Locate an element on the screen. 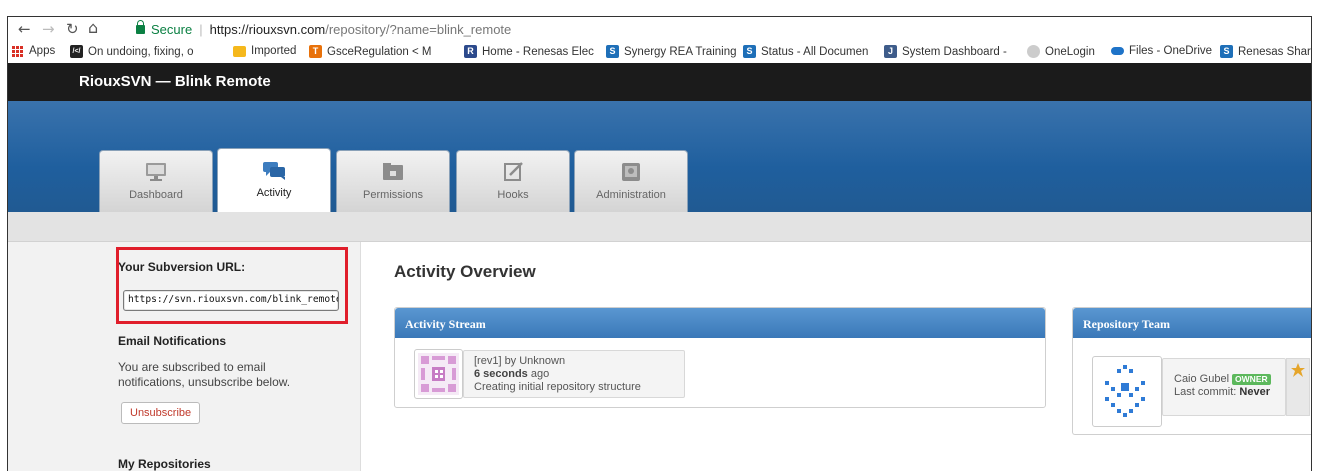 The image size is (1319, 471). tab-hooks: Hooks is located at coordinates (513, 181).